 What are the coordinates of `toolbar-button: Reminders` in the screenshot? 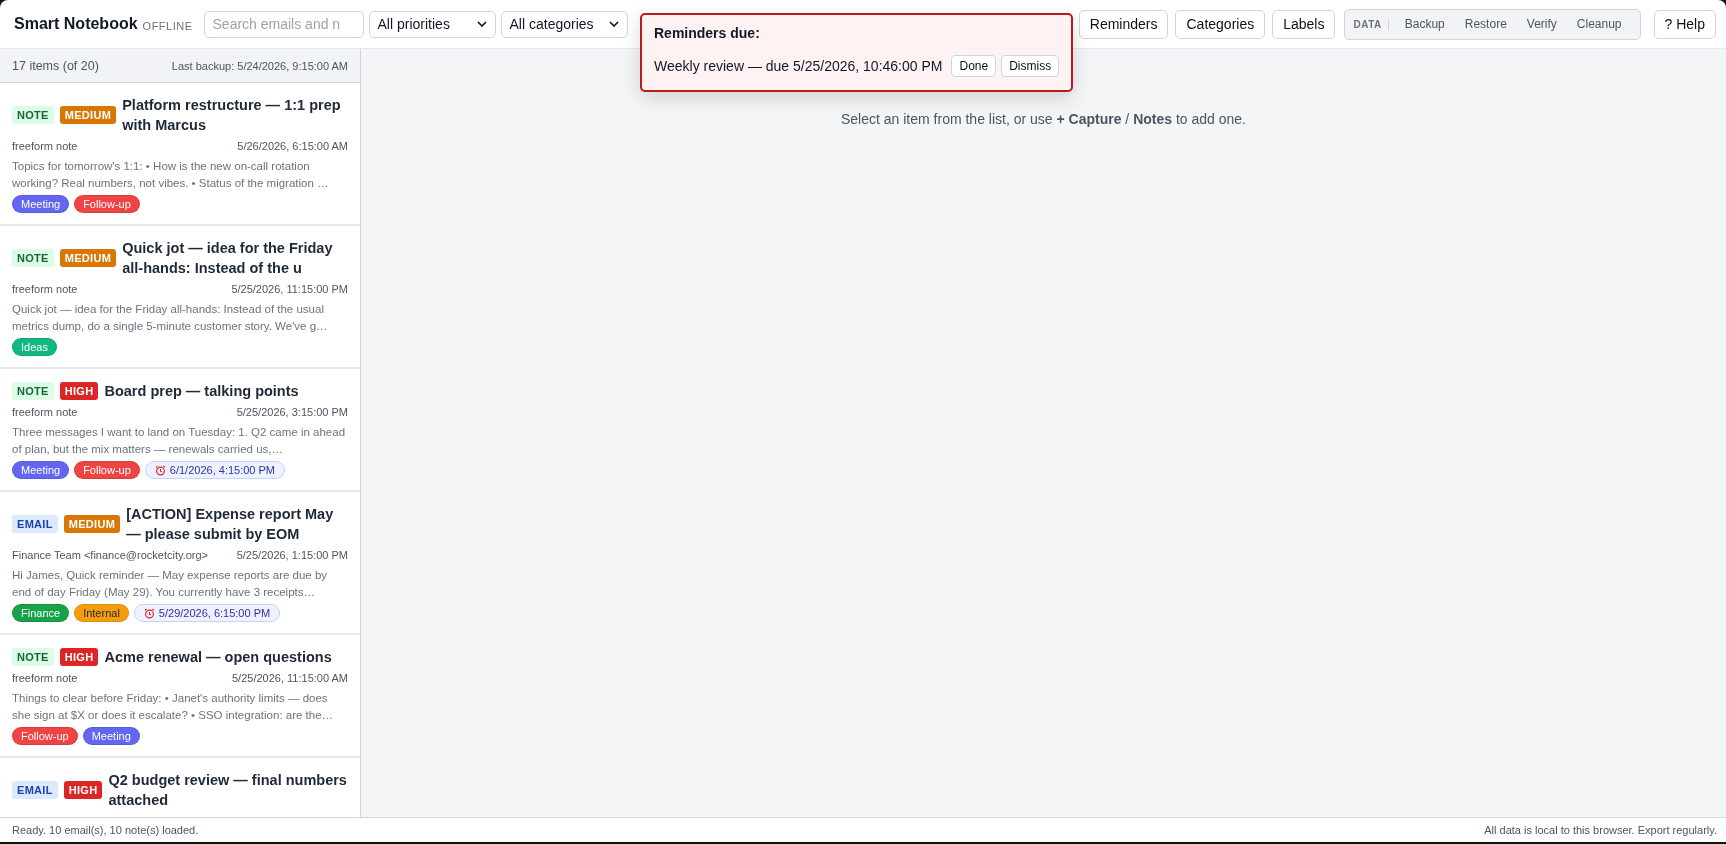 It's located at (1123, 24).